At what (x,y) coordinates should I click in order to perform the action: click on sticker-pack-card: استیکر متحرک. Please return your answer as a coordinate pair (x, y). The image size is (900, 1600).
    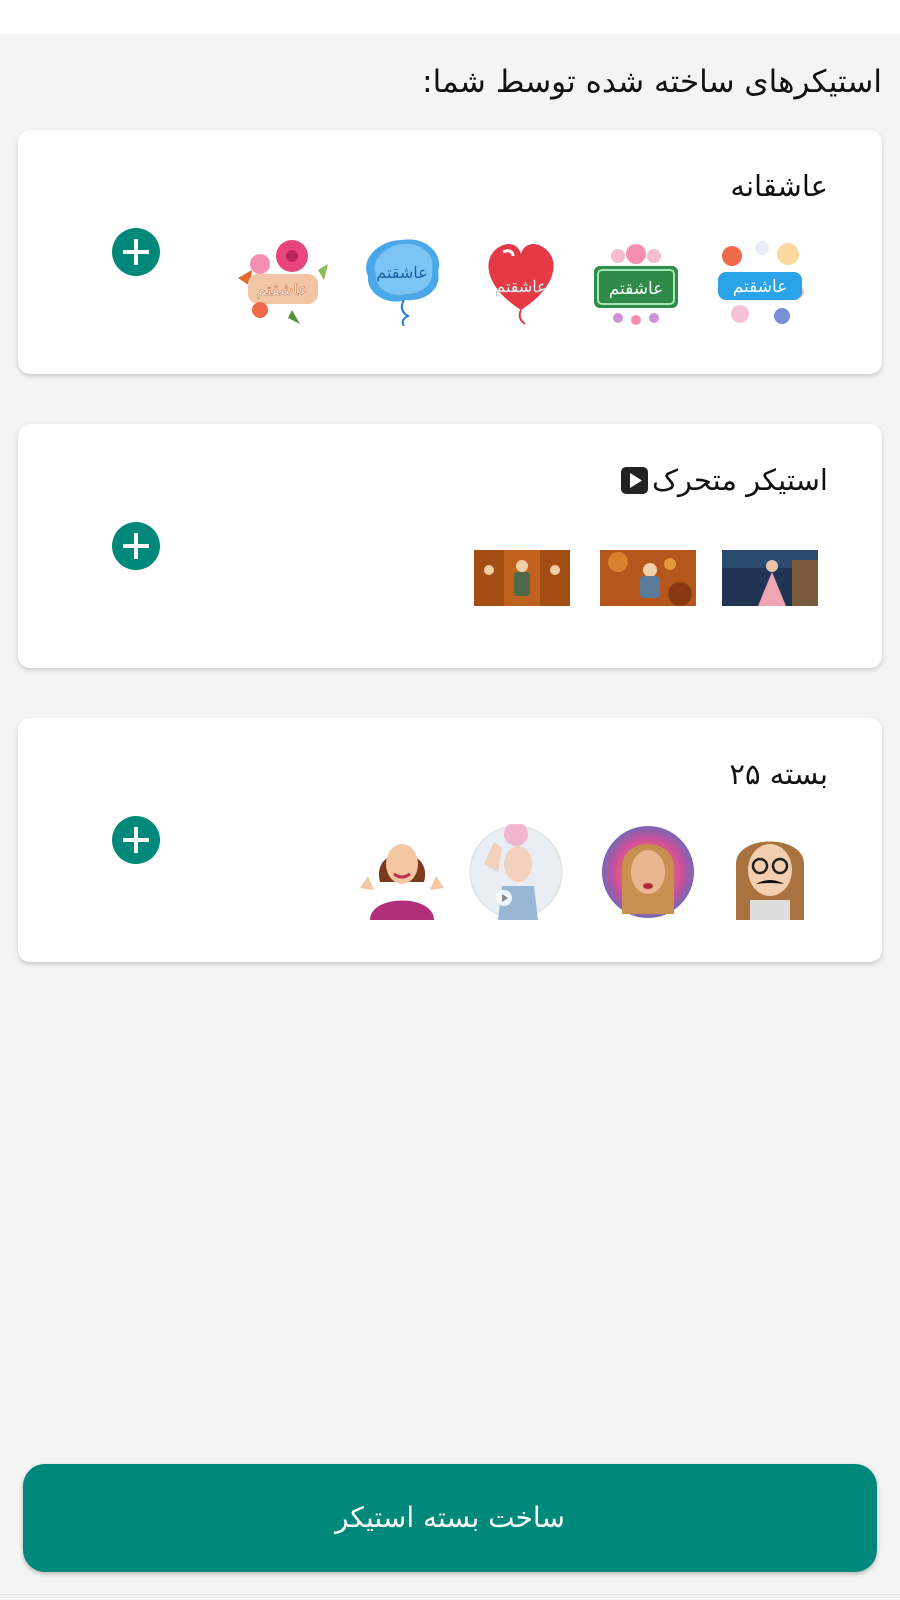
    Looking at the image, I should click on (450, 546).